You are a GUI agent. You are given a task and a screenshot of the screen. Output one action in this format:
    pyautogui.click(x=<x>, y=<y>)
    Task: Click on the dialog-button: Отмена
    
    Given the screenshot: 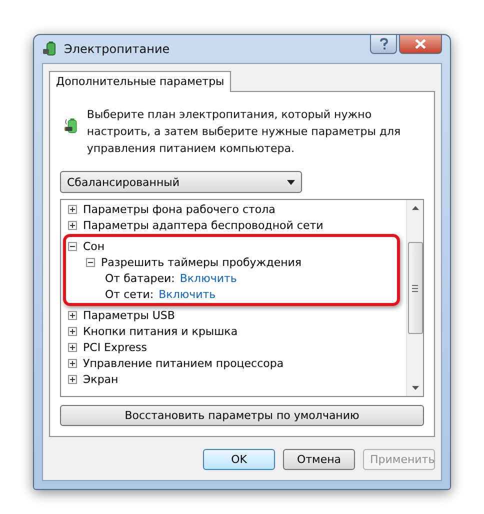 What is the action you would take?
    pyautogui.click(x=319, y=459)
    